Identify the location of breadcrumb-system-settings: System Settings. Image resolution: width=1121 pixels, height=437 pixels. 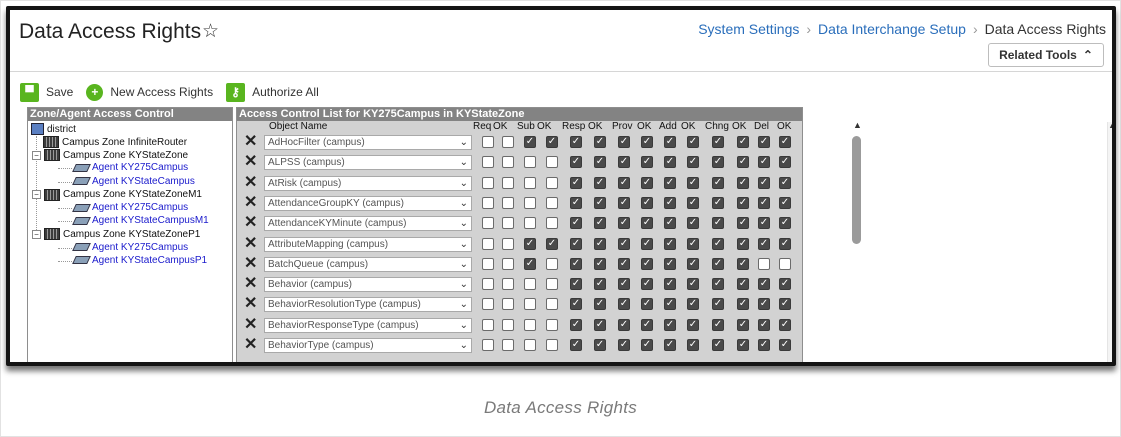
(748, 29).